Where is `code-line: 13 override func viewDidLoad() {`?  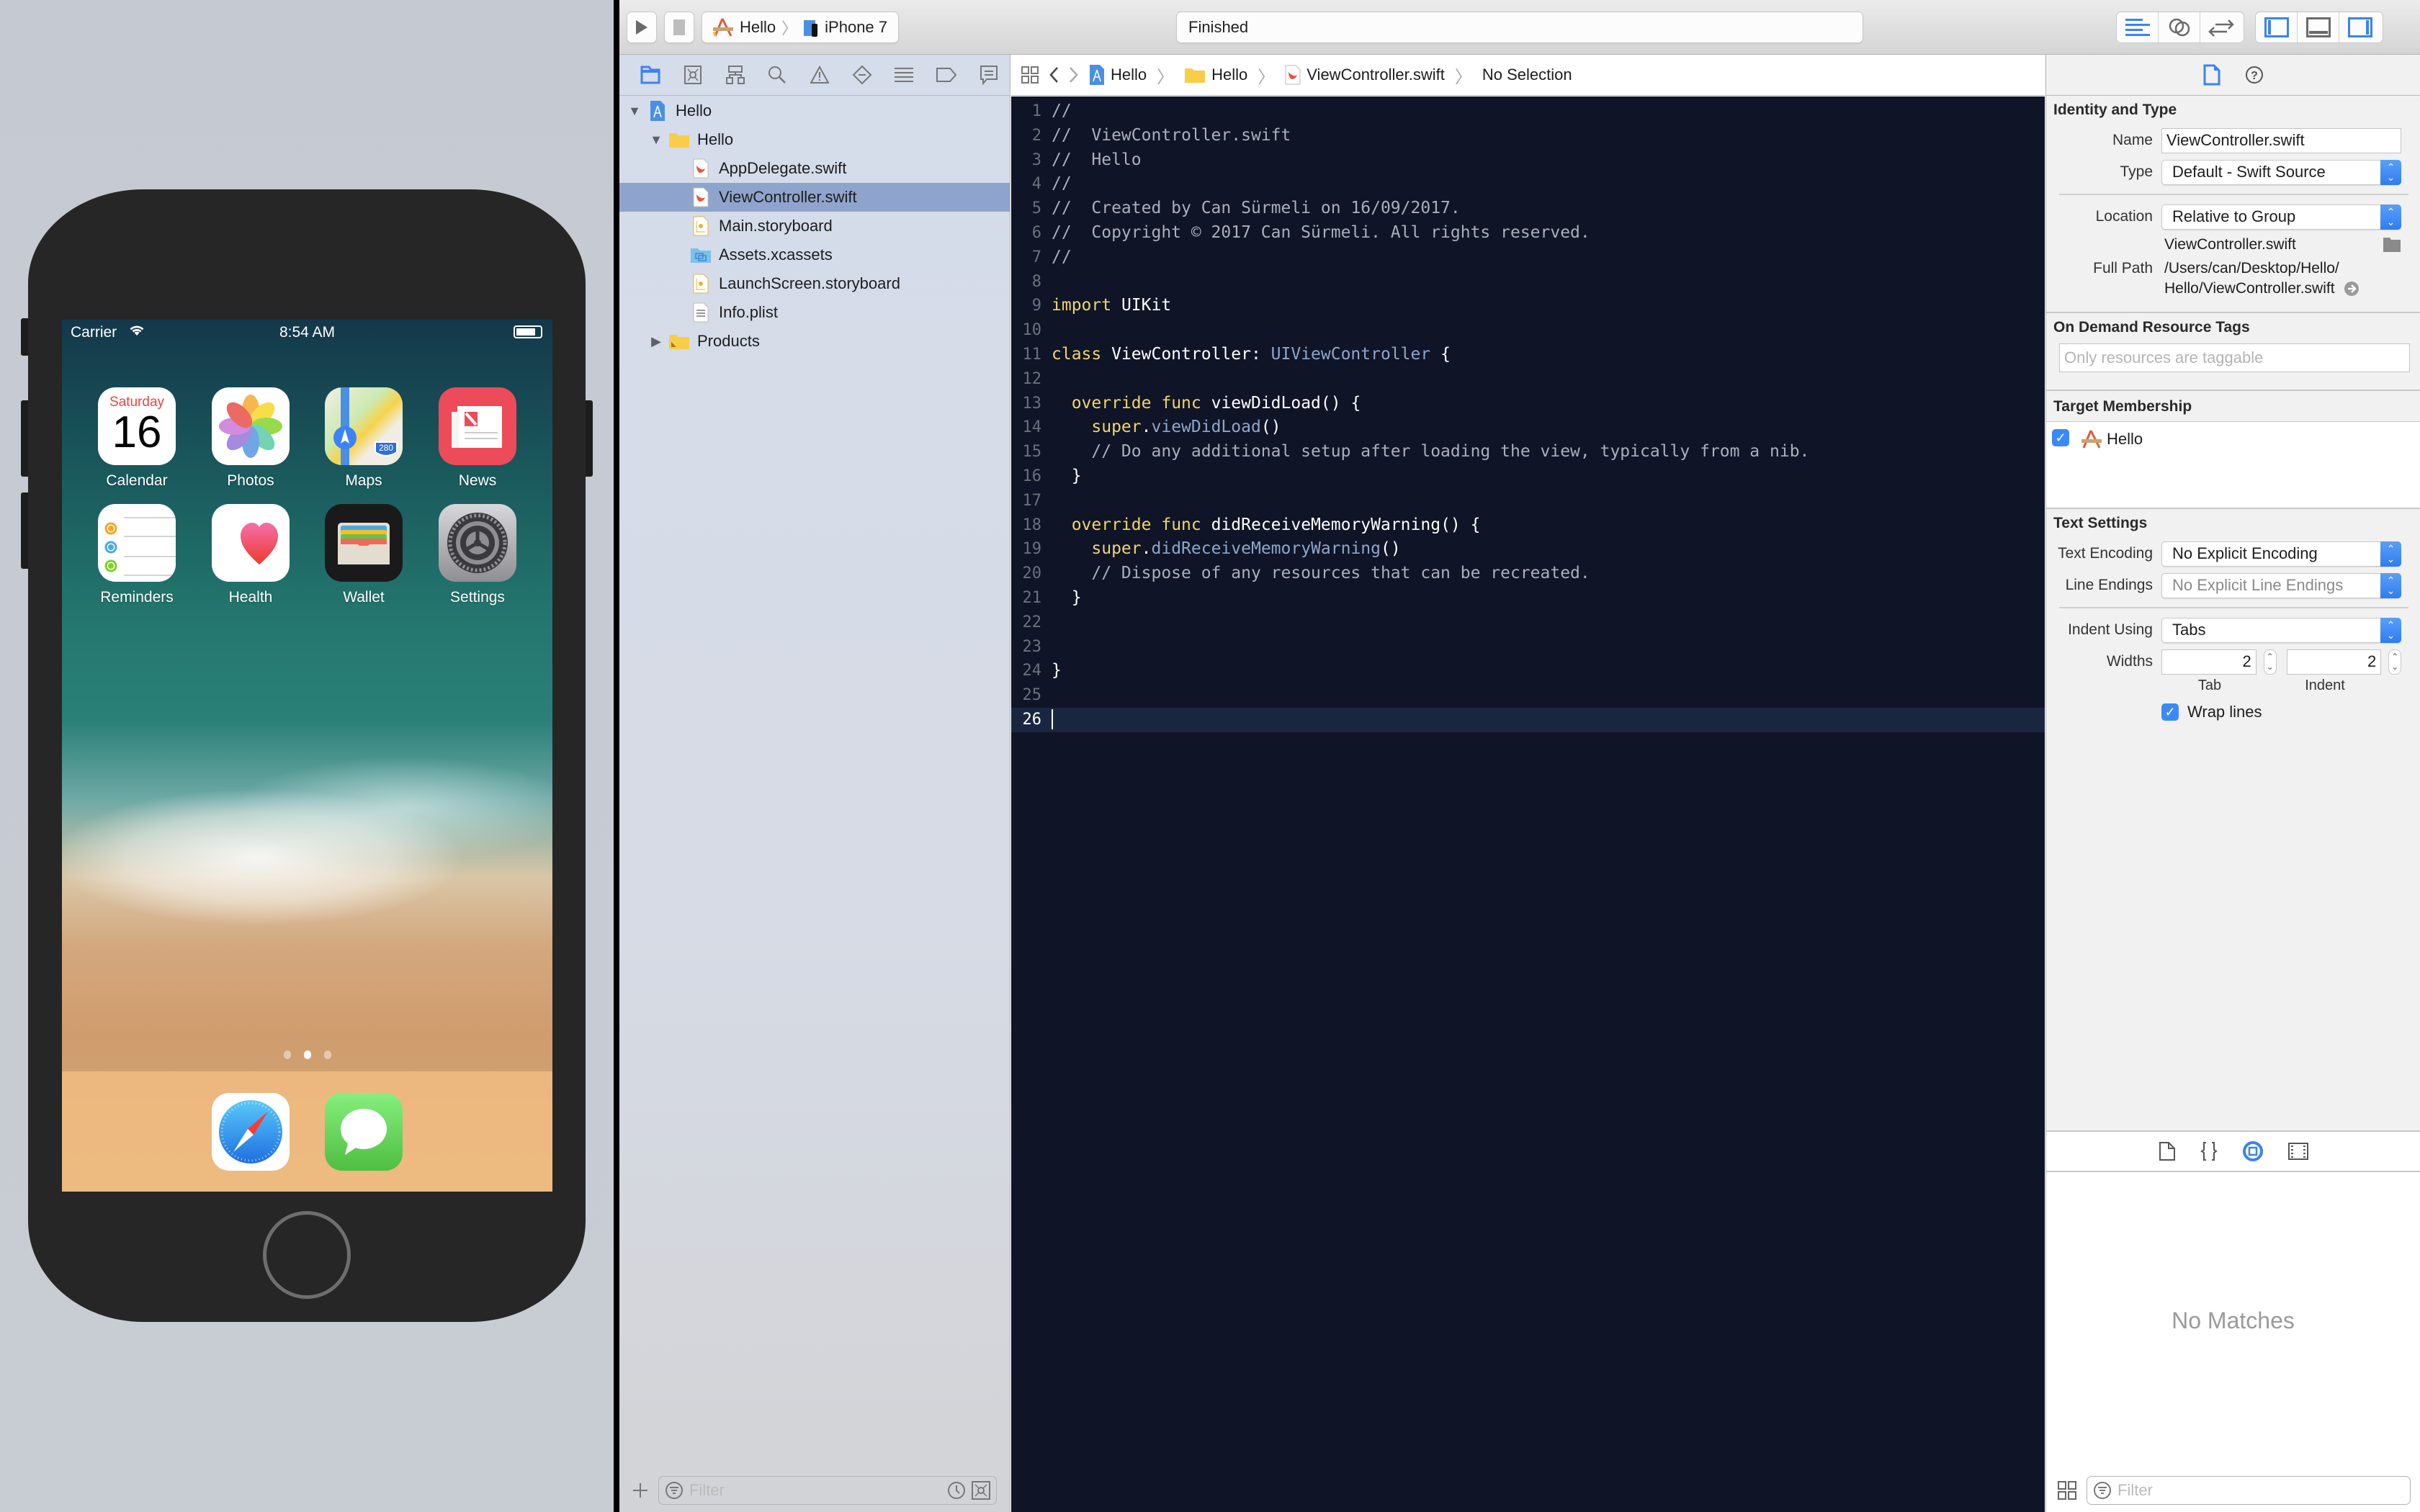 code-line: 13 override func viewDidLoad() { is located at coordinates (1528, 404).